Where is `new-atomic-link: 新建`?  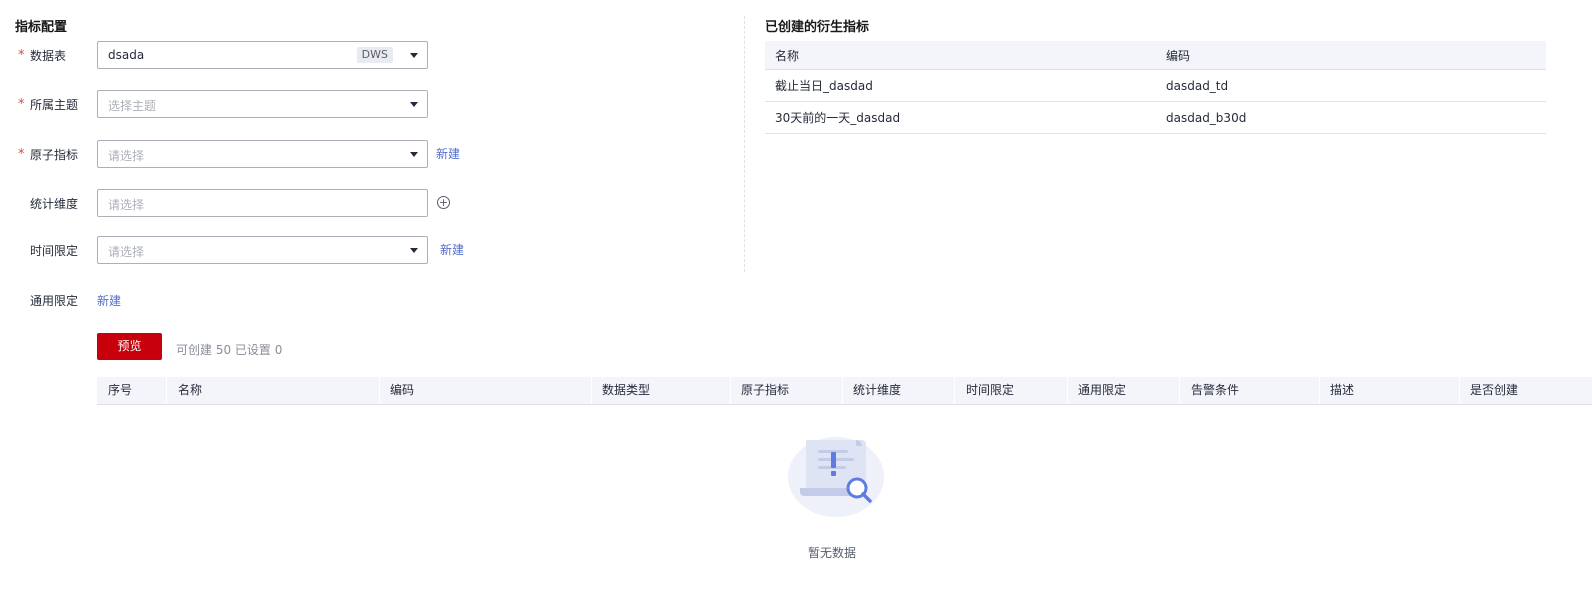 new-atomic-link: 新建 is located at coordinates (448, 153).